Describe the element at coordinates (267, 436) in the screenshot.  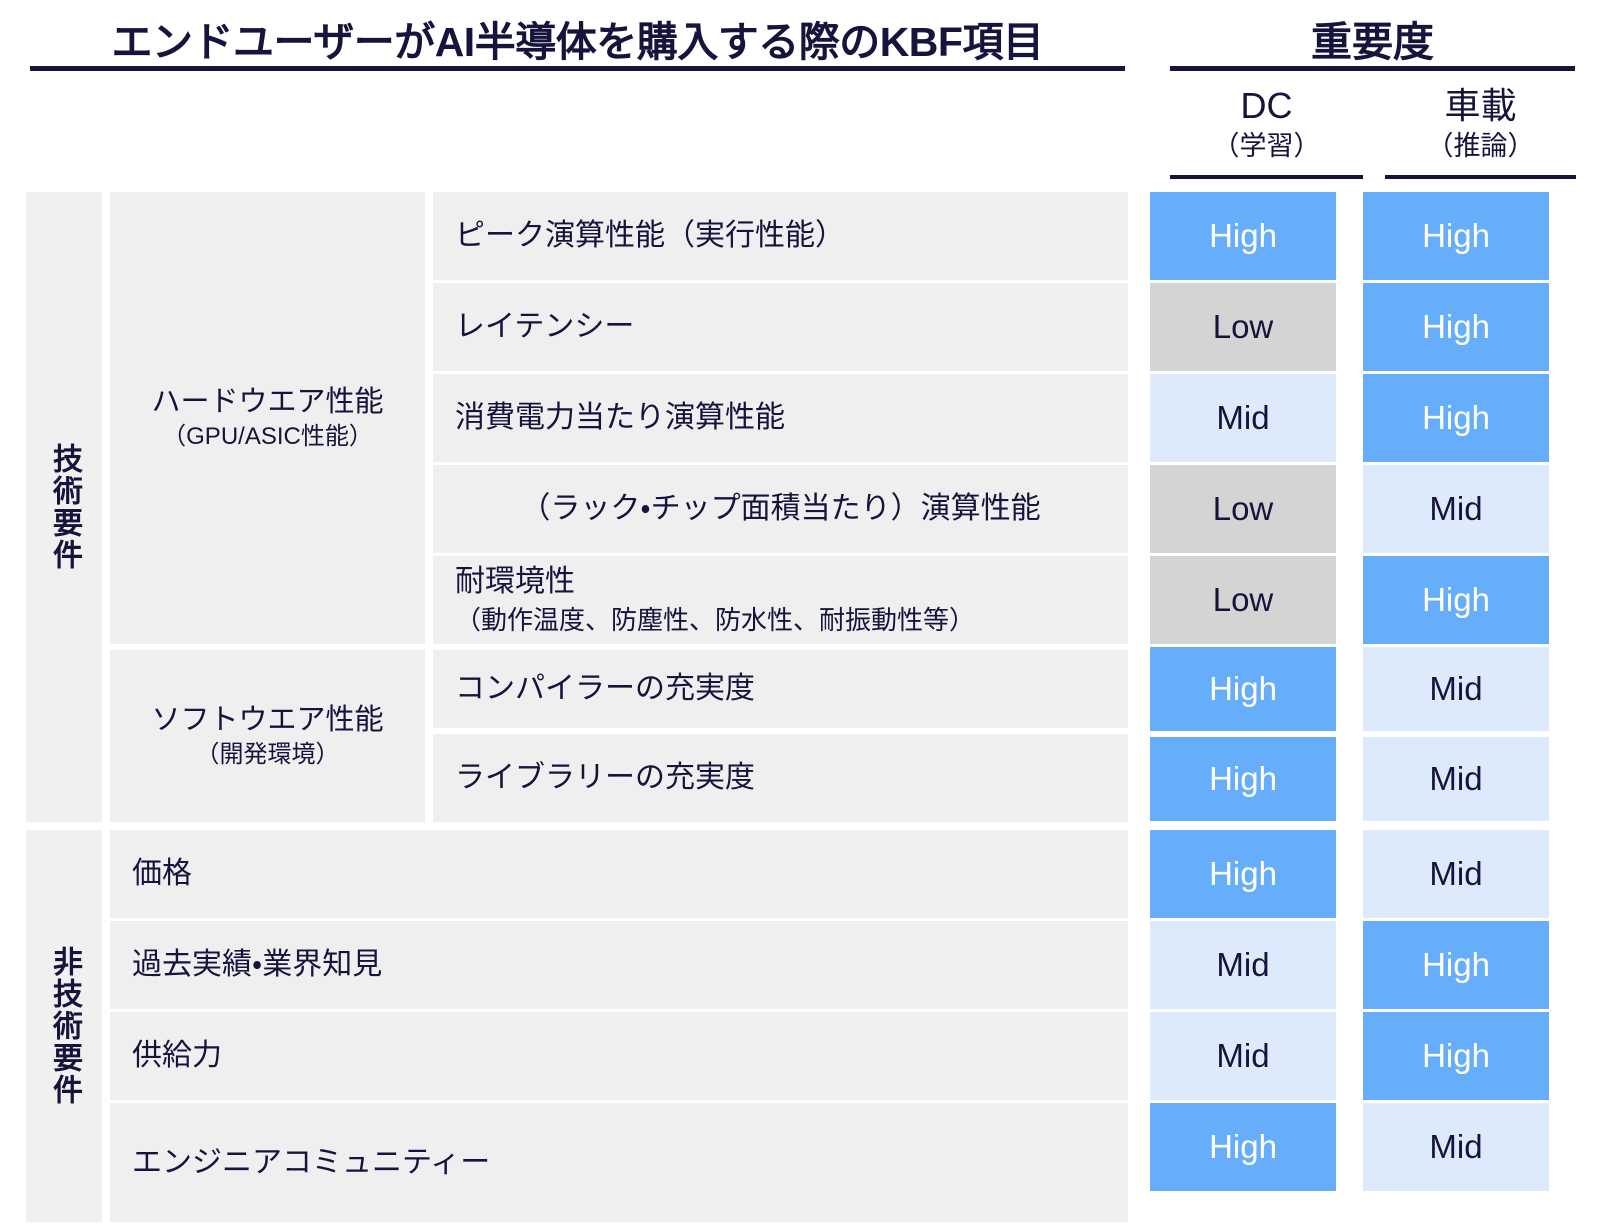
I see `group-label-hardware-sub: （GPU/ASIC性能）` at that location.